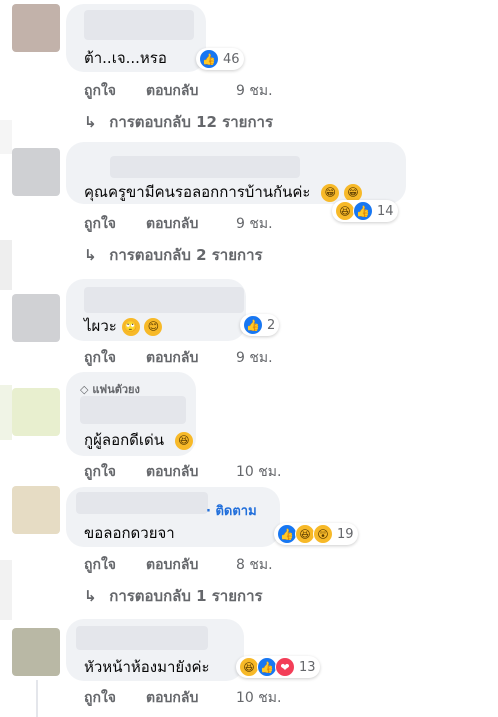 This screenshot has height=717, width=498. What do you see at coordinates (153, 326) in the screenshot?
I see `smile-emoji-icon: 😊` at bounding box center [153, 326].